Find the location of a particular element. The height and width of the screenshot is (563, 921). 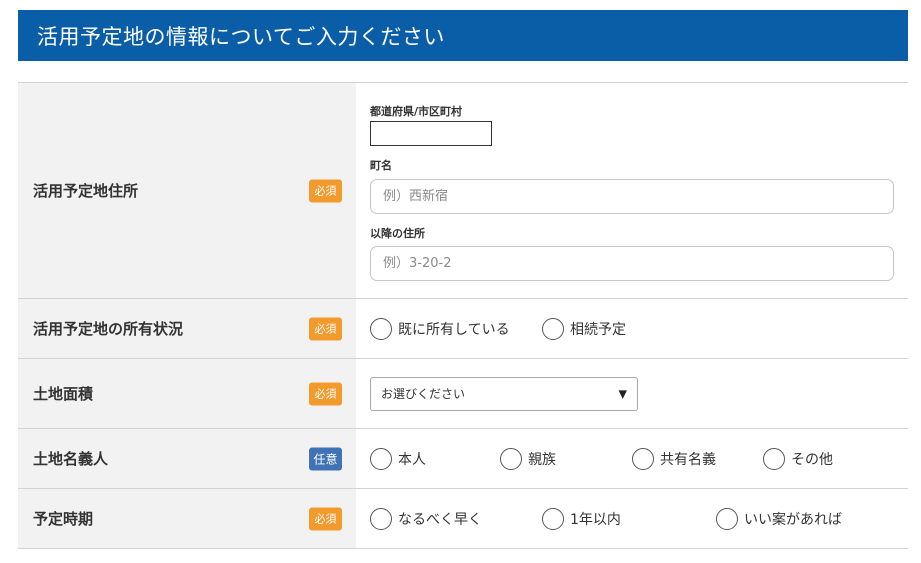

prefecture-city-input is located at coordinates (431, 133).